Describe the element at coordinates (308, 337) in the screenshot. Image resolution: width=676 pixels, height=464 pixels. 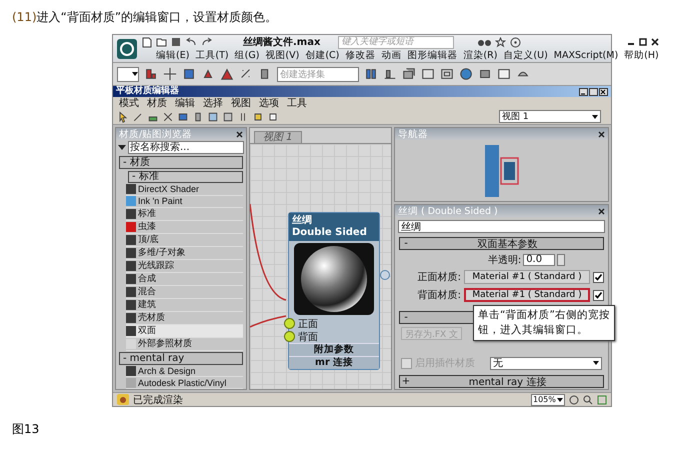
I see `slot-label: 背面` at that location.